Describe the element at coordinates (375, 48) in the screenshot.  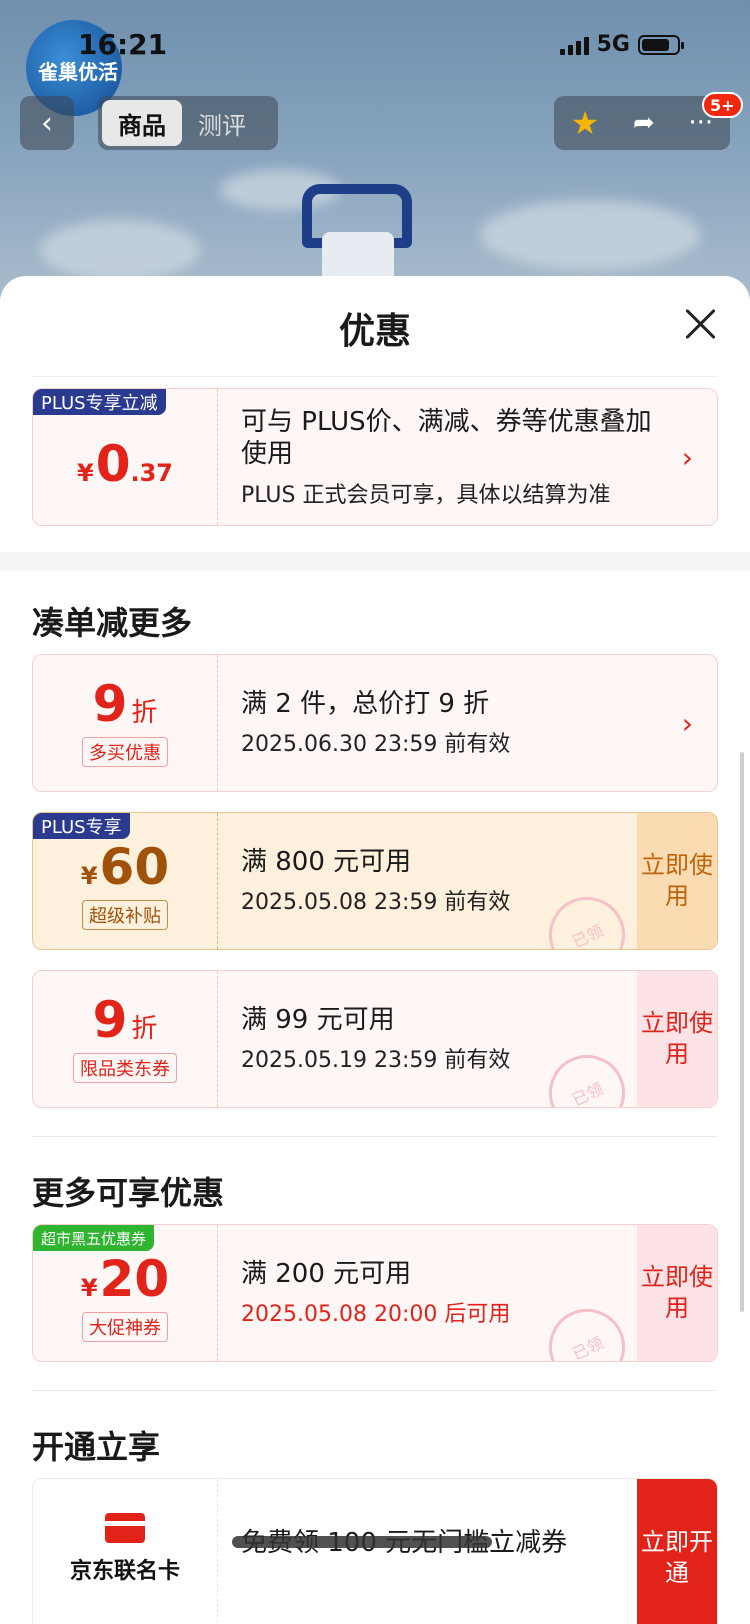
I see `status-bar: 16:21 5G` at that location.